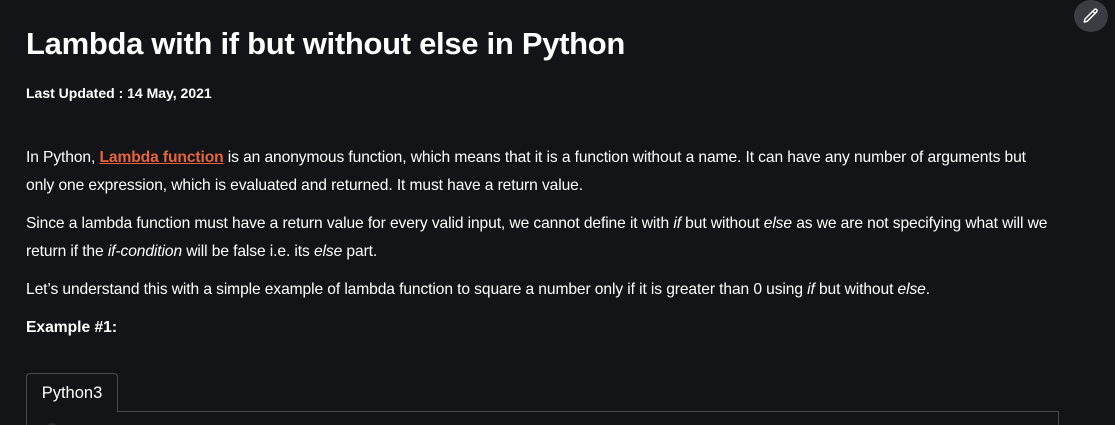 Image resolution: width=1115 pixels, height=425 pixels. What do you see at coordinates (856, 289) in the screenshot?
I see `p3-text-2: but without` at bounding box center [856, 289].